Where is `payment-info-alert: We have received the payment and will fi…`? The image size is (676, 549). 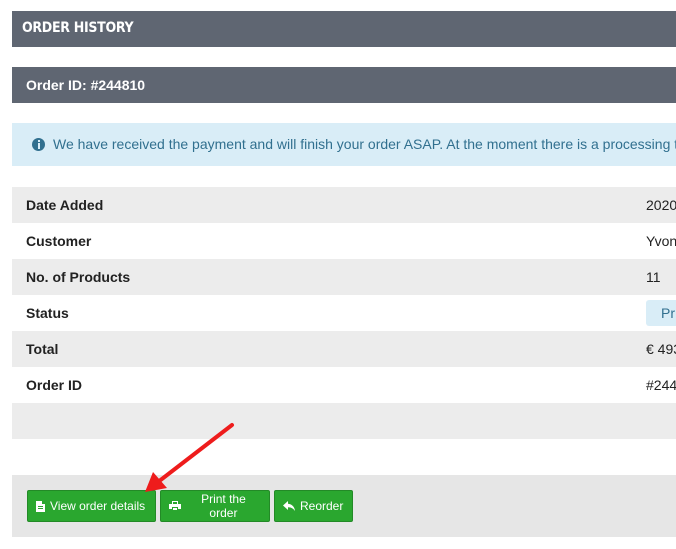
payment-info-alert: We have received the payment and will fi… is located at coordinates (344, 144).